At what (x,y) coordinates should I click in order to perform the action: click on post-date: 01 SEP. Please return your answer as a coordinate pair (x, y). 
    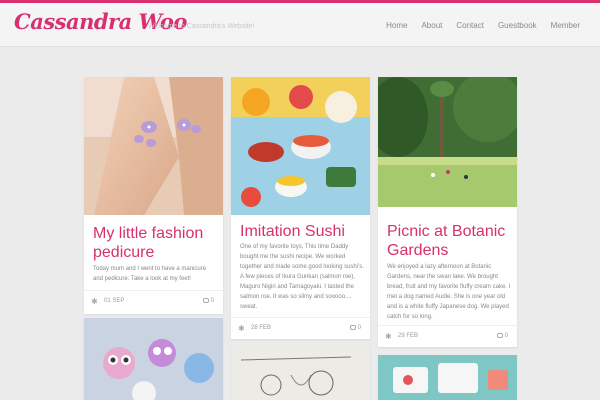
    Looking at the image, I should click on (114, 301).